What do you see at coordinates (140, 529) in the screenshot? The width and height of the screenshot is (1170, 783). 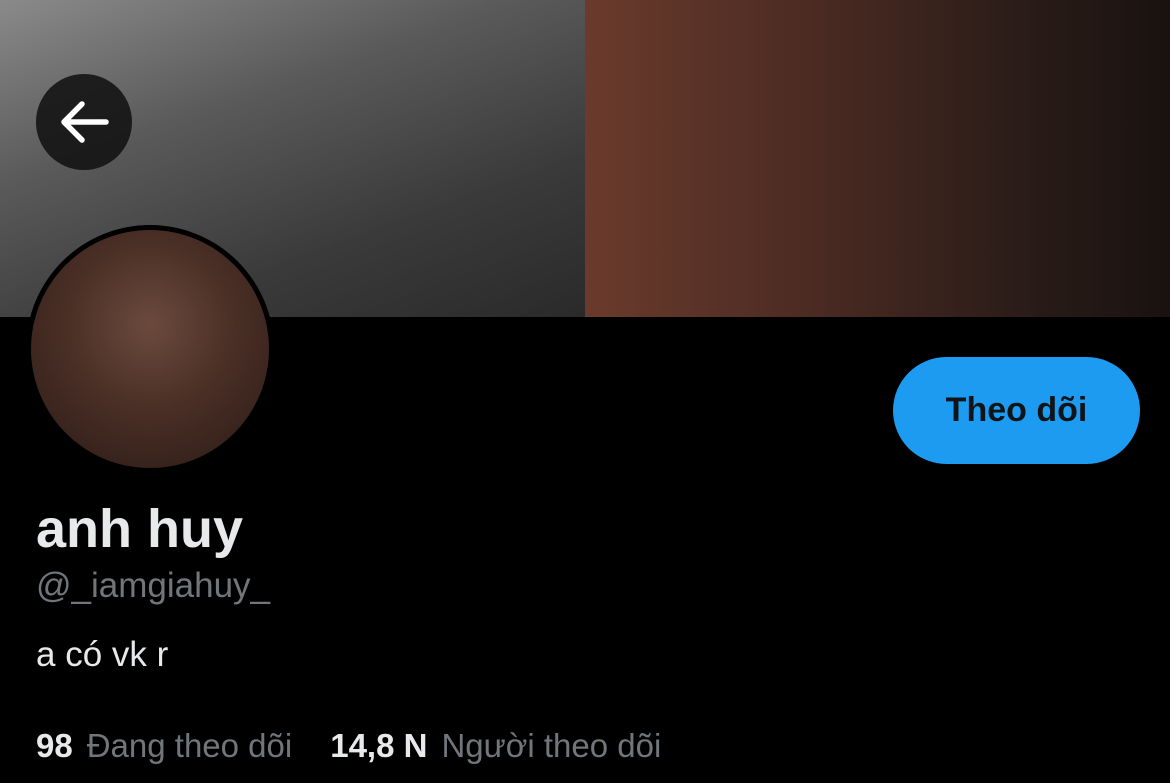 I see `display-name: anh huy` at bounding box center [140, 529].